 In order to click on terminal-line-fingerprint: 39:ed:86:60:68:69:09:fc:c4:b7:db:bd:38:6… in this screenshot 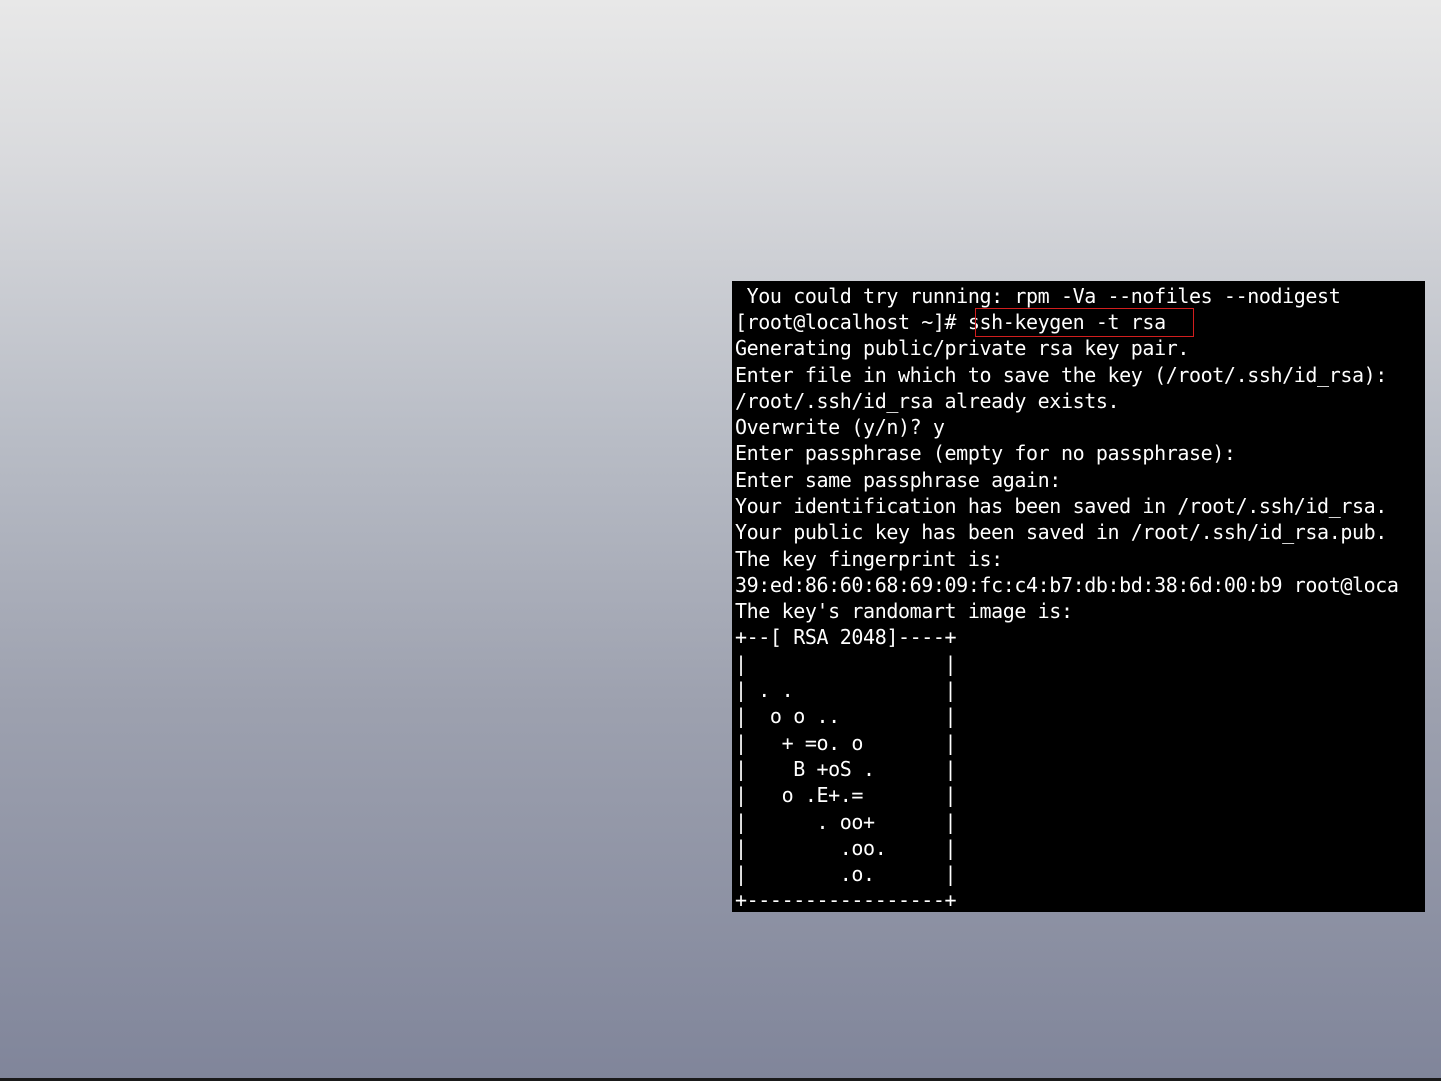, I will do `click(1067, 585)`.